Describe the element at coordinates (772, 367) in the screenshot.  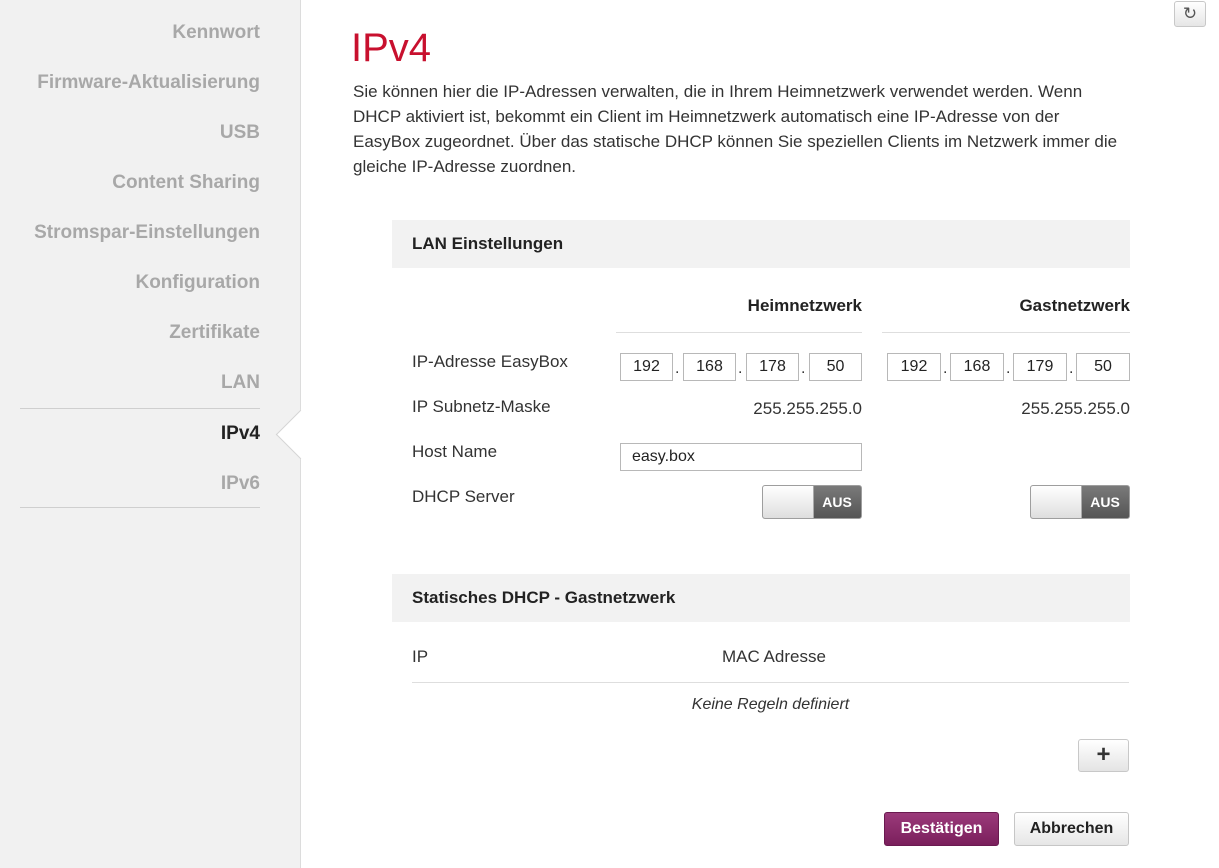
I see `home-ip-octet-3: 178` at that location.